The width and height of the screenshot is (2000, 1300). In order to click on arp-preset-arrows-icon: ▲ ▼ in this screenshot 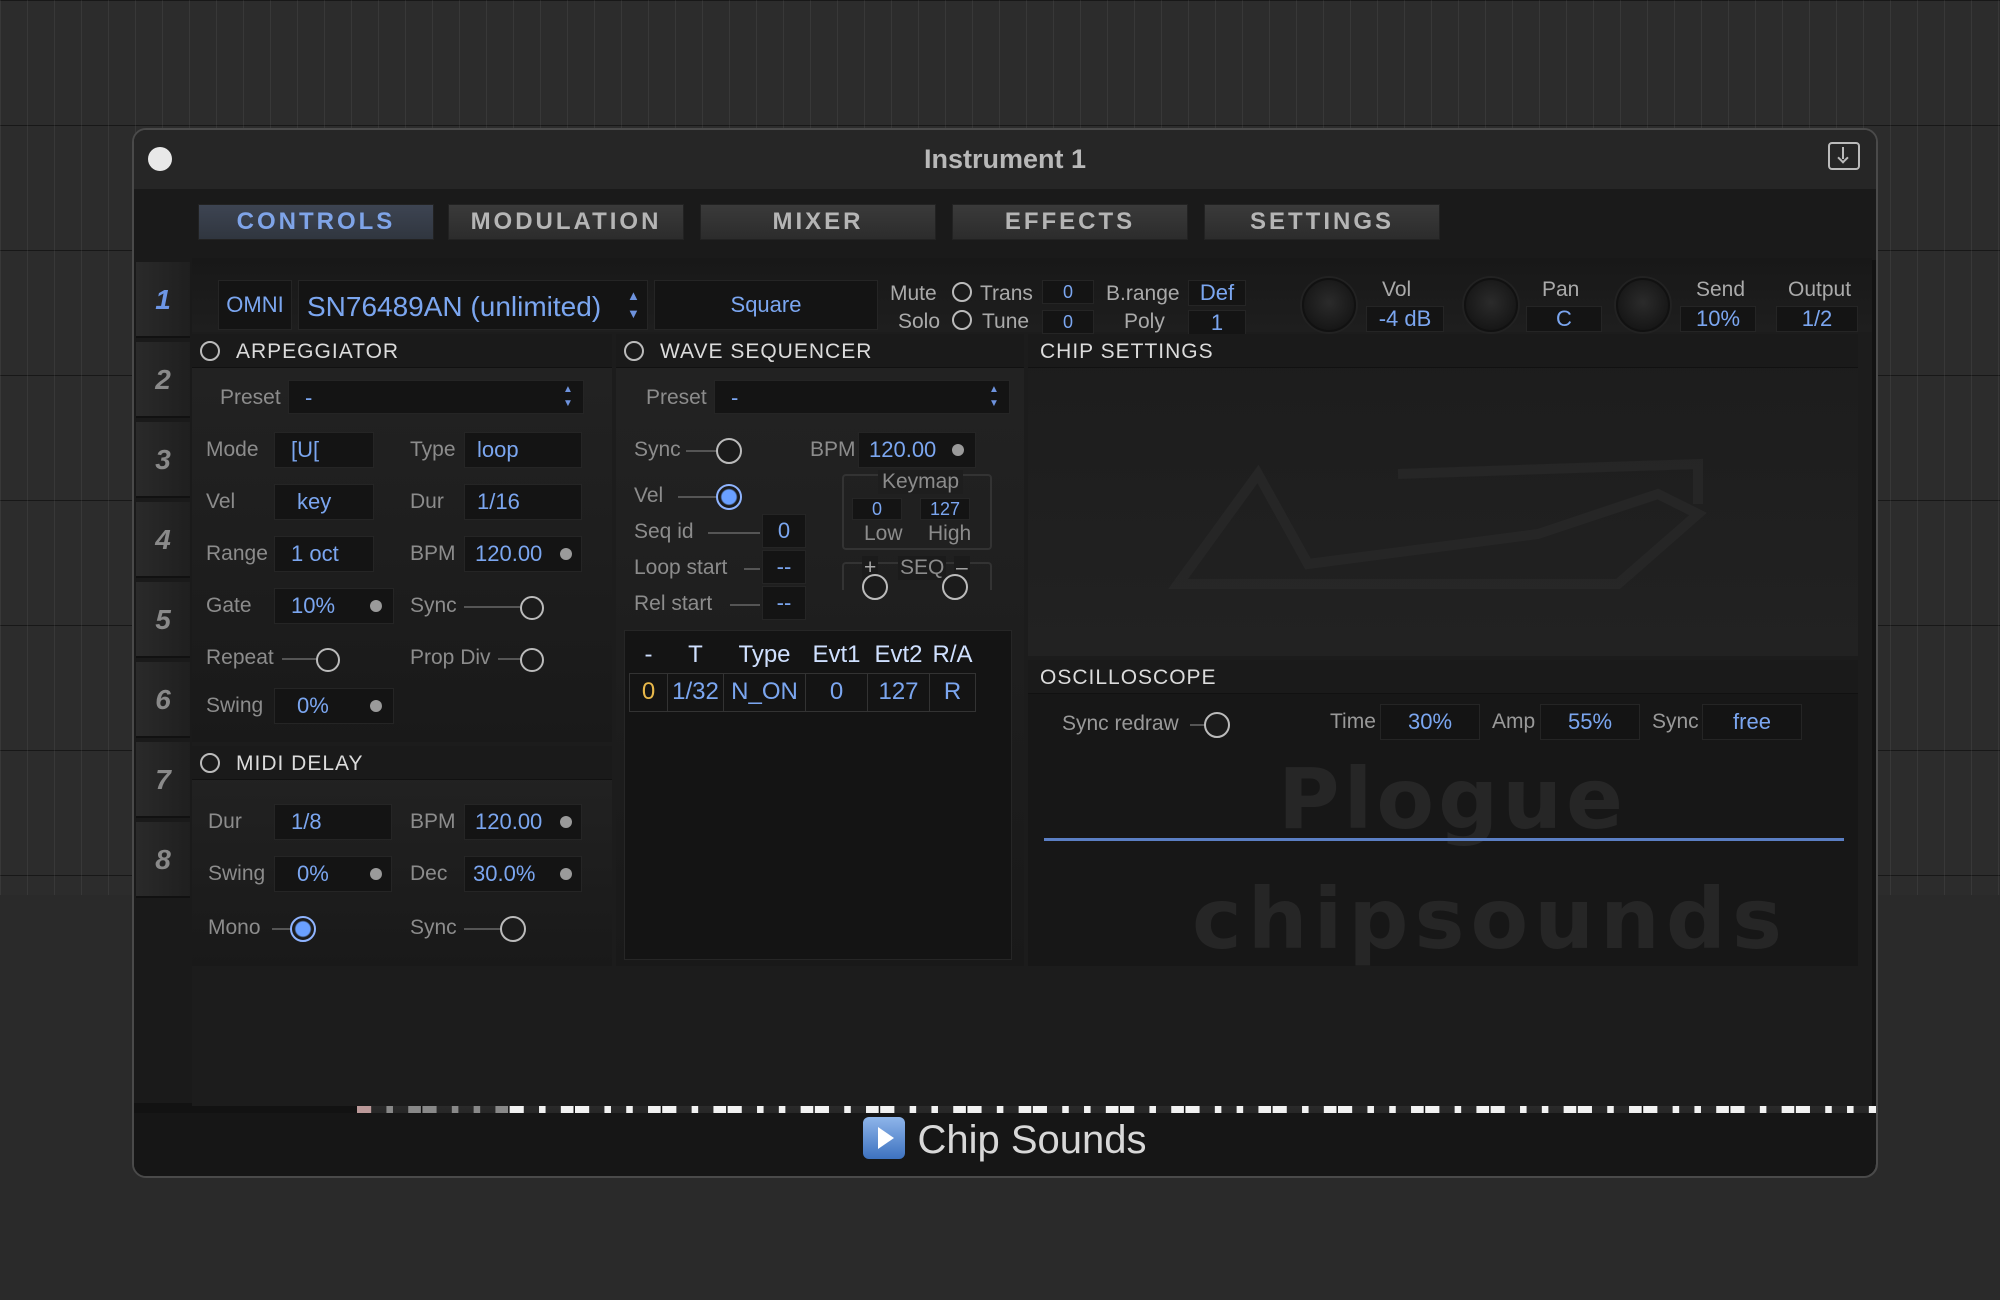, I will do `click(569, 397)`.